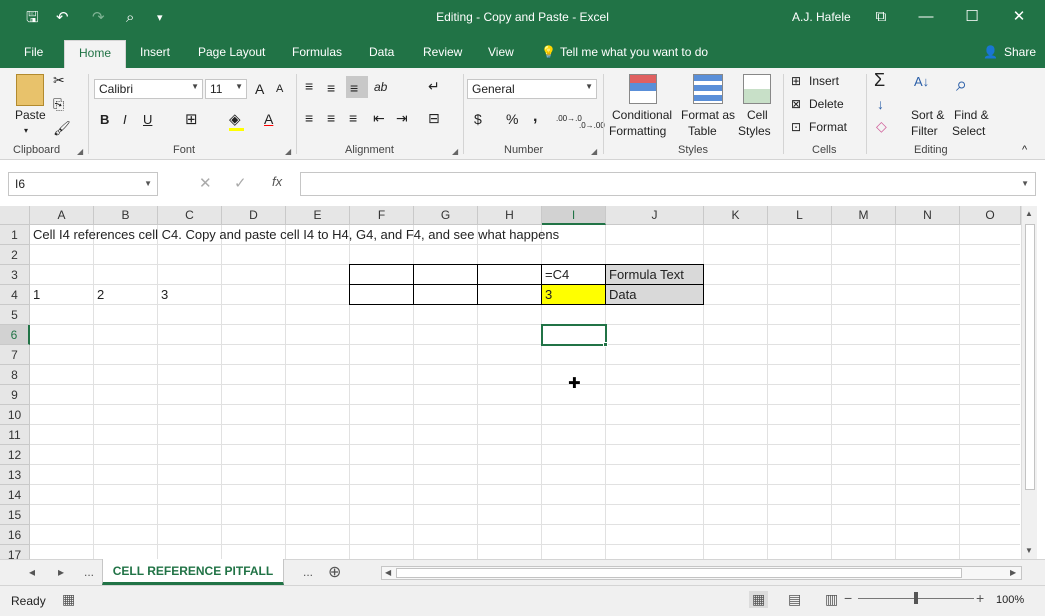  Describe the element at coordinates (15, 335) in the screenshot. I see `row-header-6: 6` at that location.